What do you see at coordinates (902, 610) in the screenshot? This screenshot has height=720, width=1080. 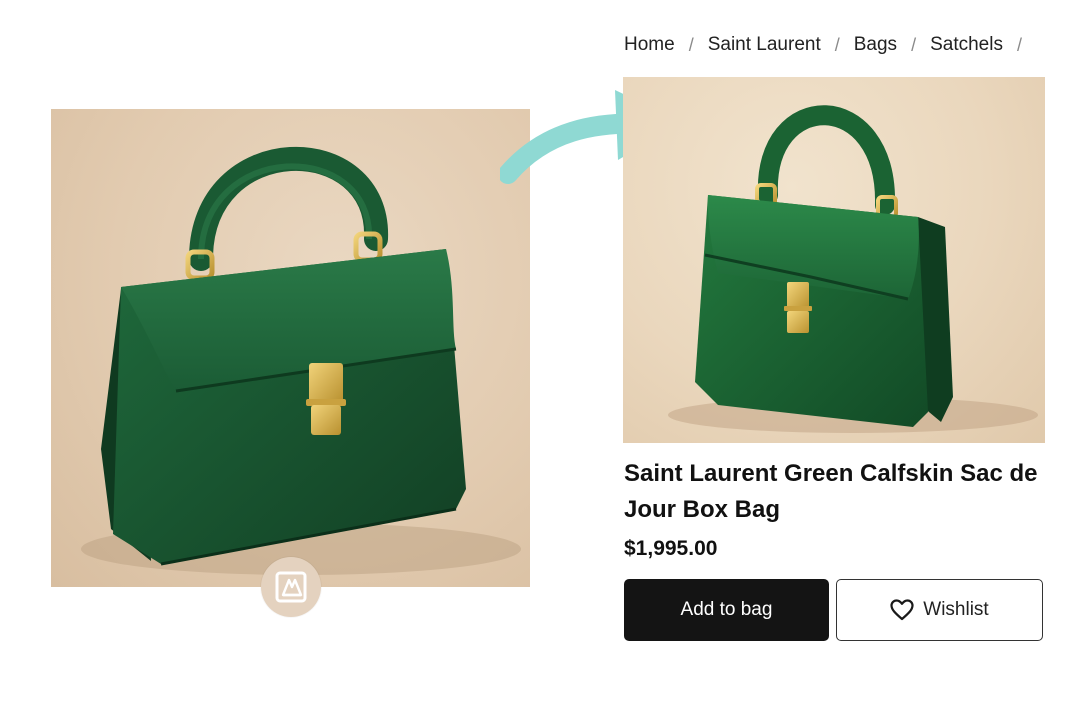 I see `heart-icon` at bounding box center [902, 610].